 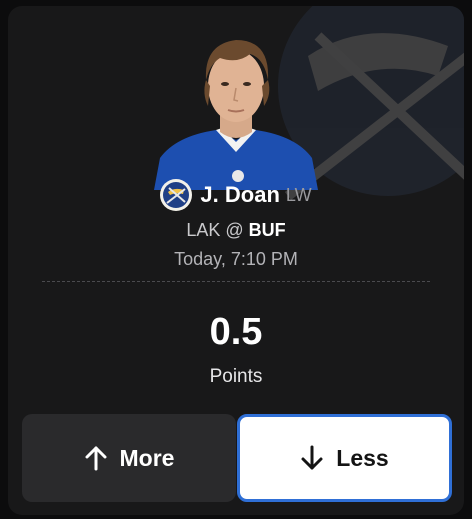 I want to click on game-time: Today, 7:10 PM, so click(x=236, y=259).